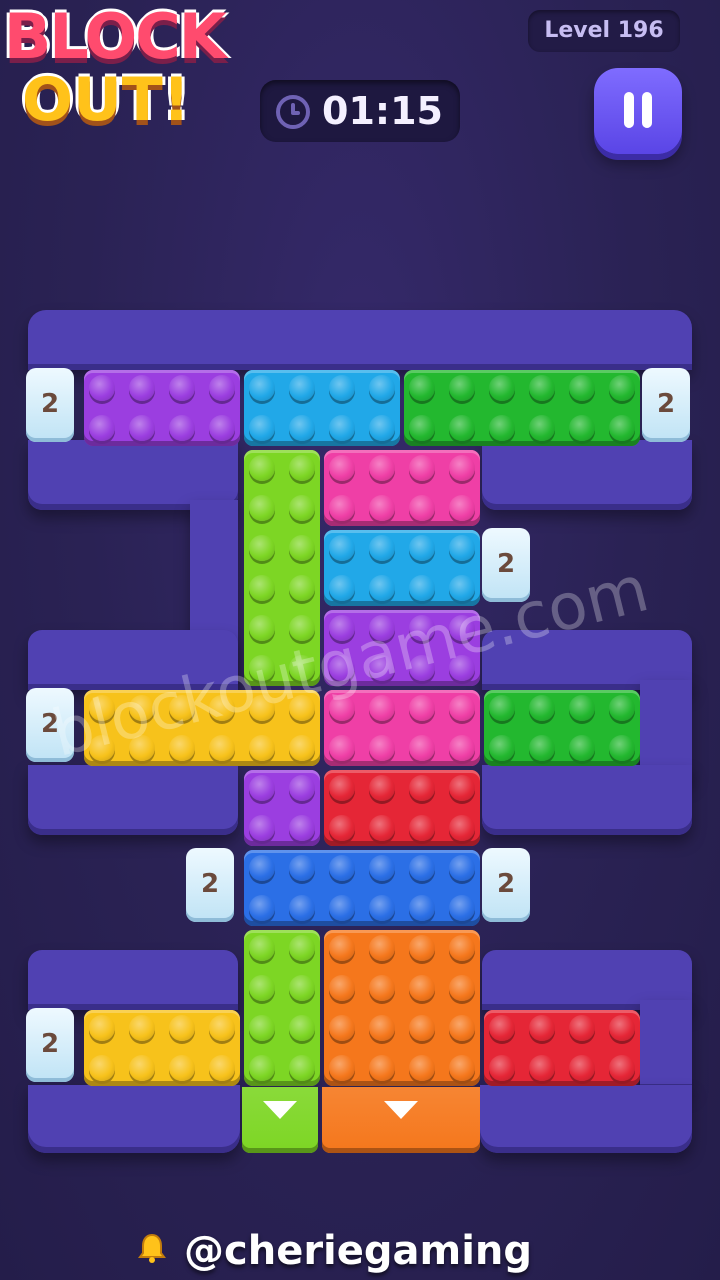 This screenshot has height=1280, width=720. I want to click on block-yellow, so click(162, 1048).